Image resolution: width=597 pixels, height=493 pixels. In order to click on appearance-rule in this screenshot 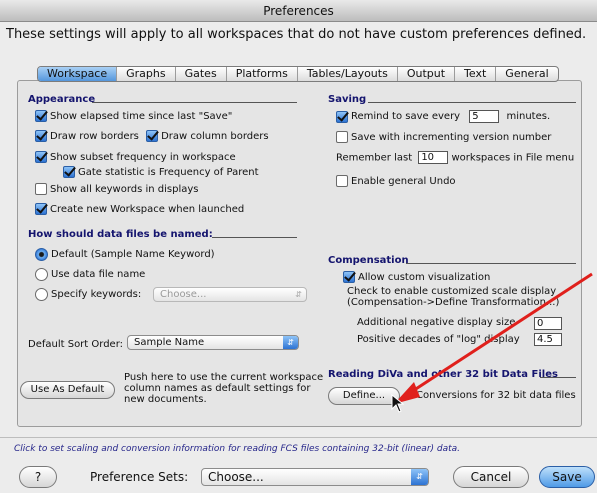, I will do `click(194, 102)`.